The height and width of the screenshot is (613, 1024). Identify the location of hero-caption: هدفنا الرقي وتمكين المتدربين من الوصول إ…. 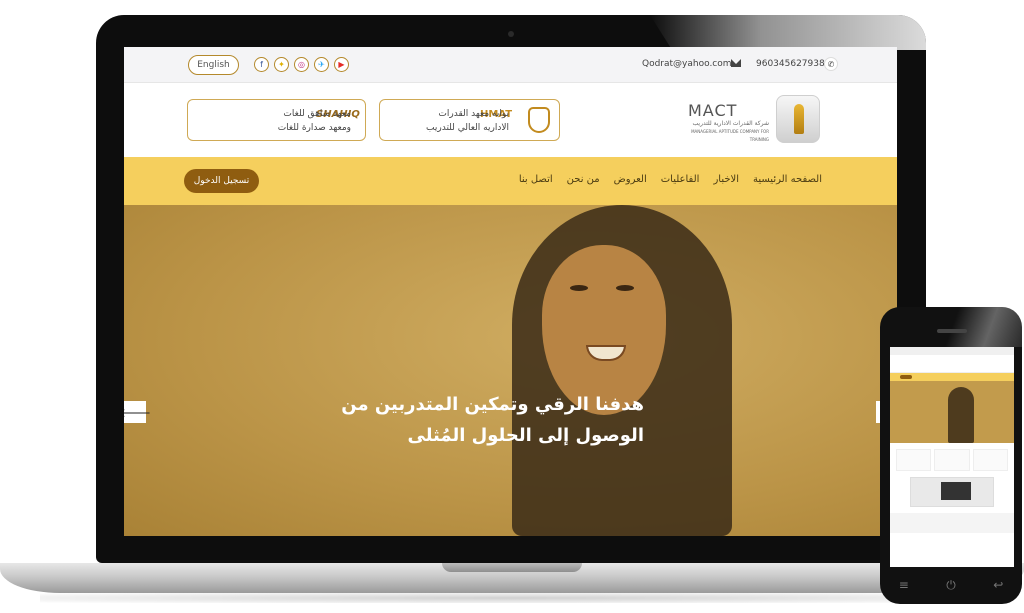
(484, 420).